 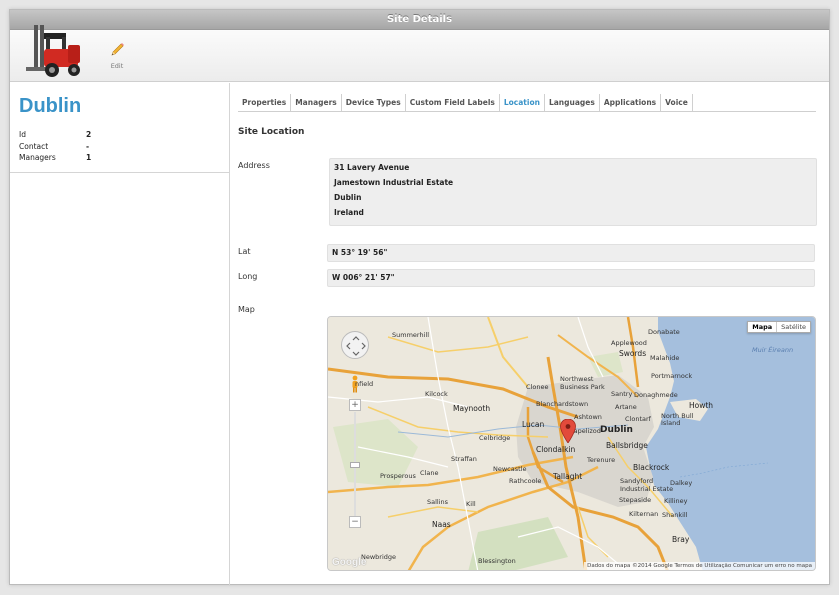 I want to click on map-place-label: Prosperous, so click(x=398, y=476).